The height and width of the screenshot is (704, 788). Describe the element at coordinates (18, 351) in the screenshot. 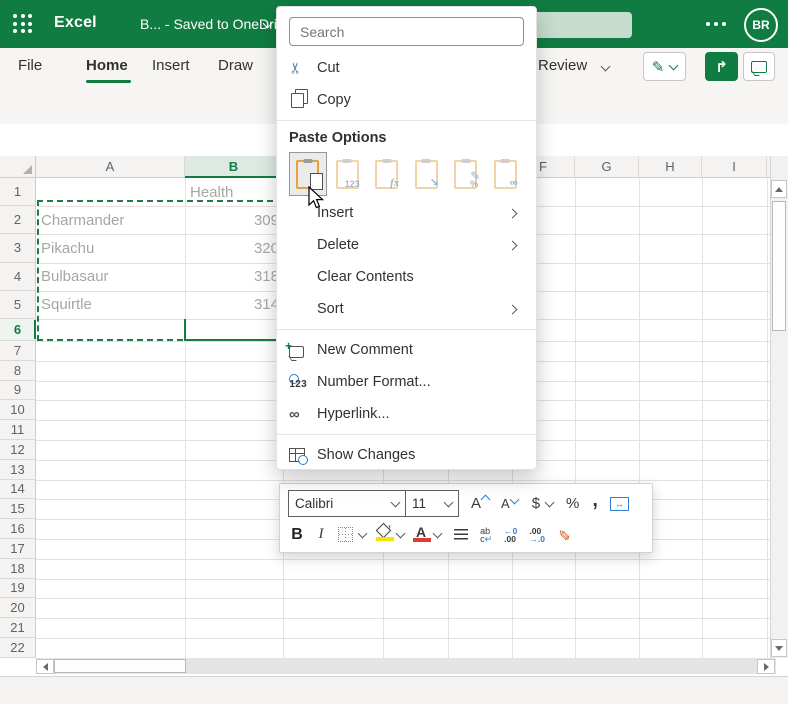

I see `row-header-7: 7` at that location.